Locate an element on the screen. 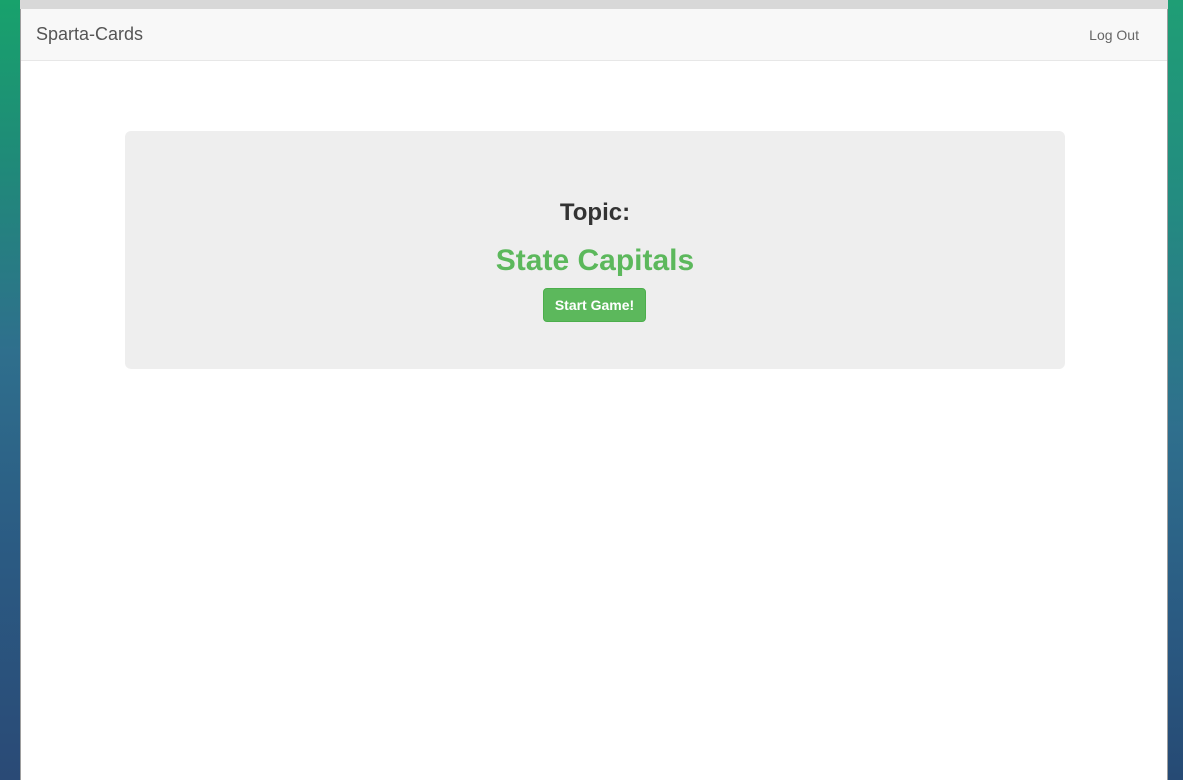  logout-link: Log Out is located at coordinates (1114, 35).